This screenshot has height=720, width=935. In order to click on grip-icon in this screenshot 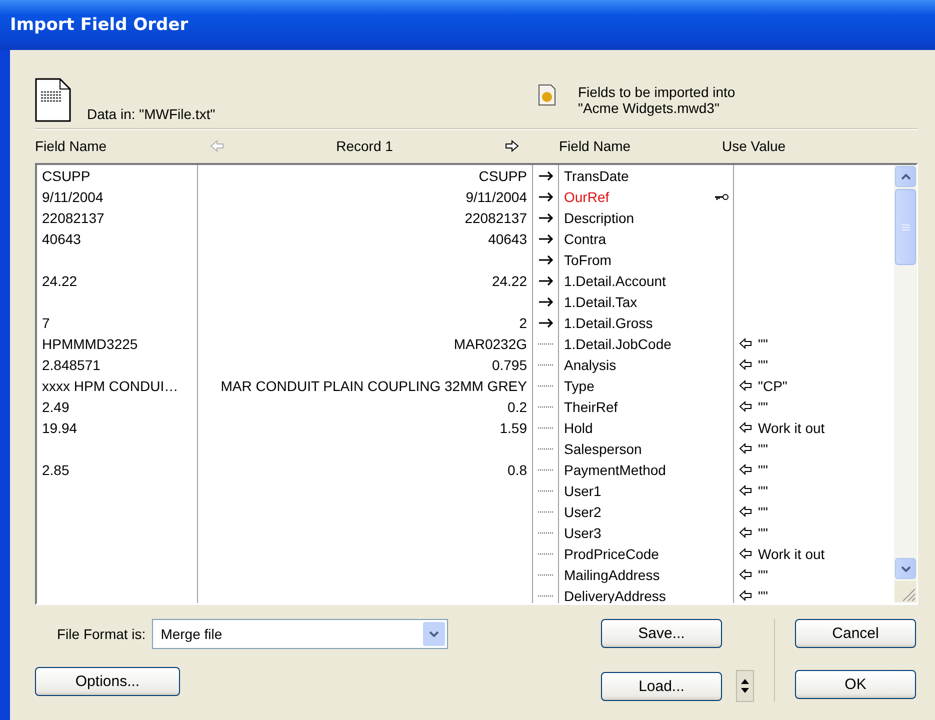, I will do `click(906, 227)`.